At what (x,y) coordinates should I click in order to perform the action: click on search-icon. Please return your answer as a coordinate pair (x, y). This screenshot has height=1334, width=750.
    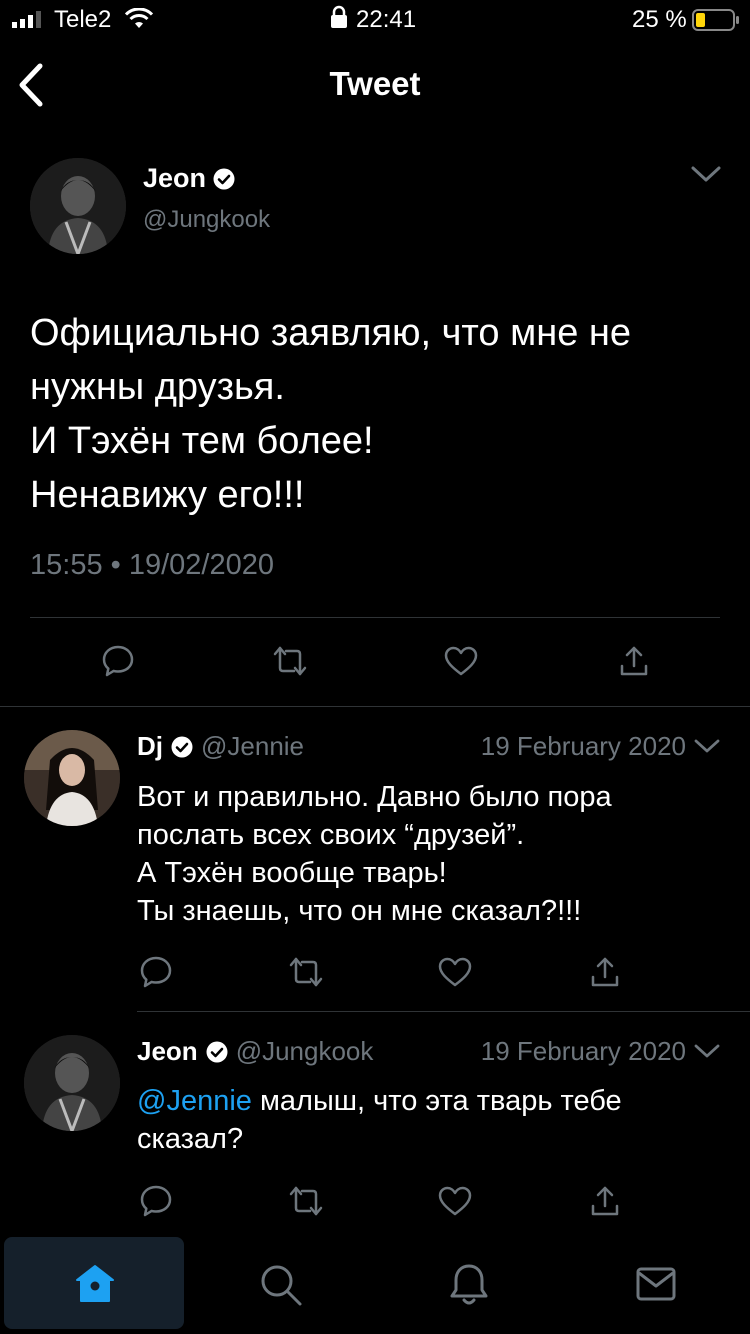
    Looking at the image, I should click on (281, 1285).